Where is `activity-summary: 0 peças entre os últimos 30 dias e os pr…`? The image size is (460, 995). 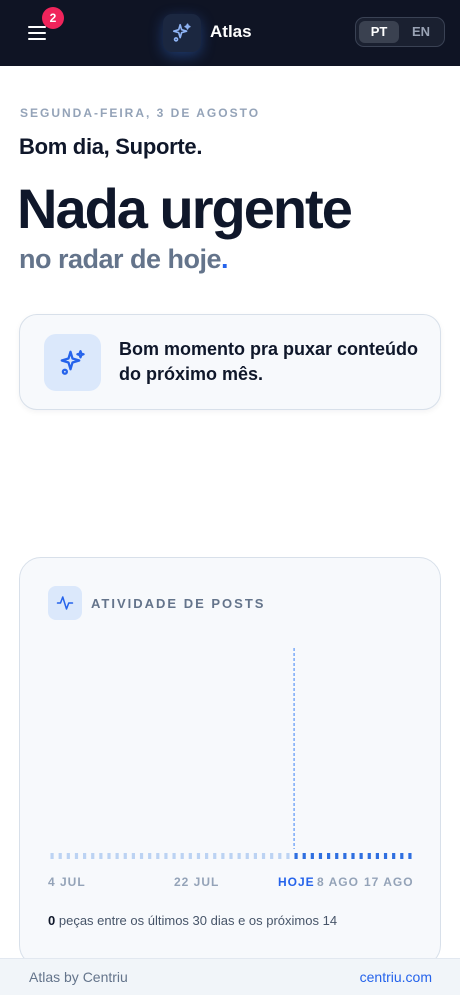 activity-summary: 0 peças entre os últimos 30 dias e os pr… is located at coordinates (192, 920).